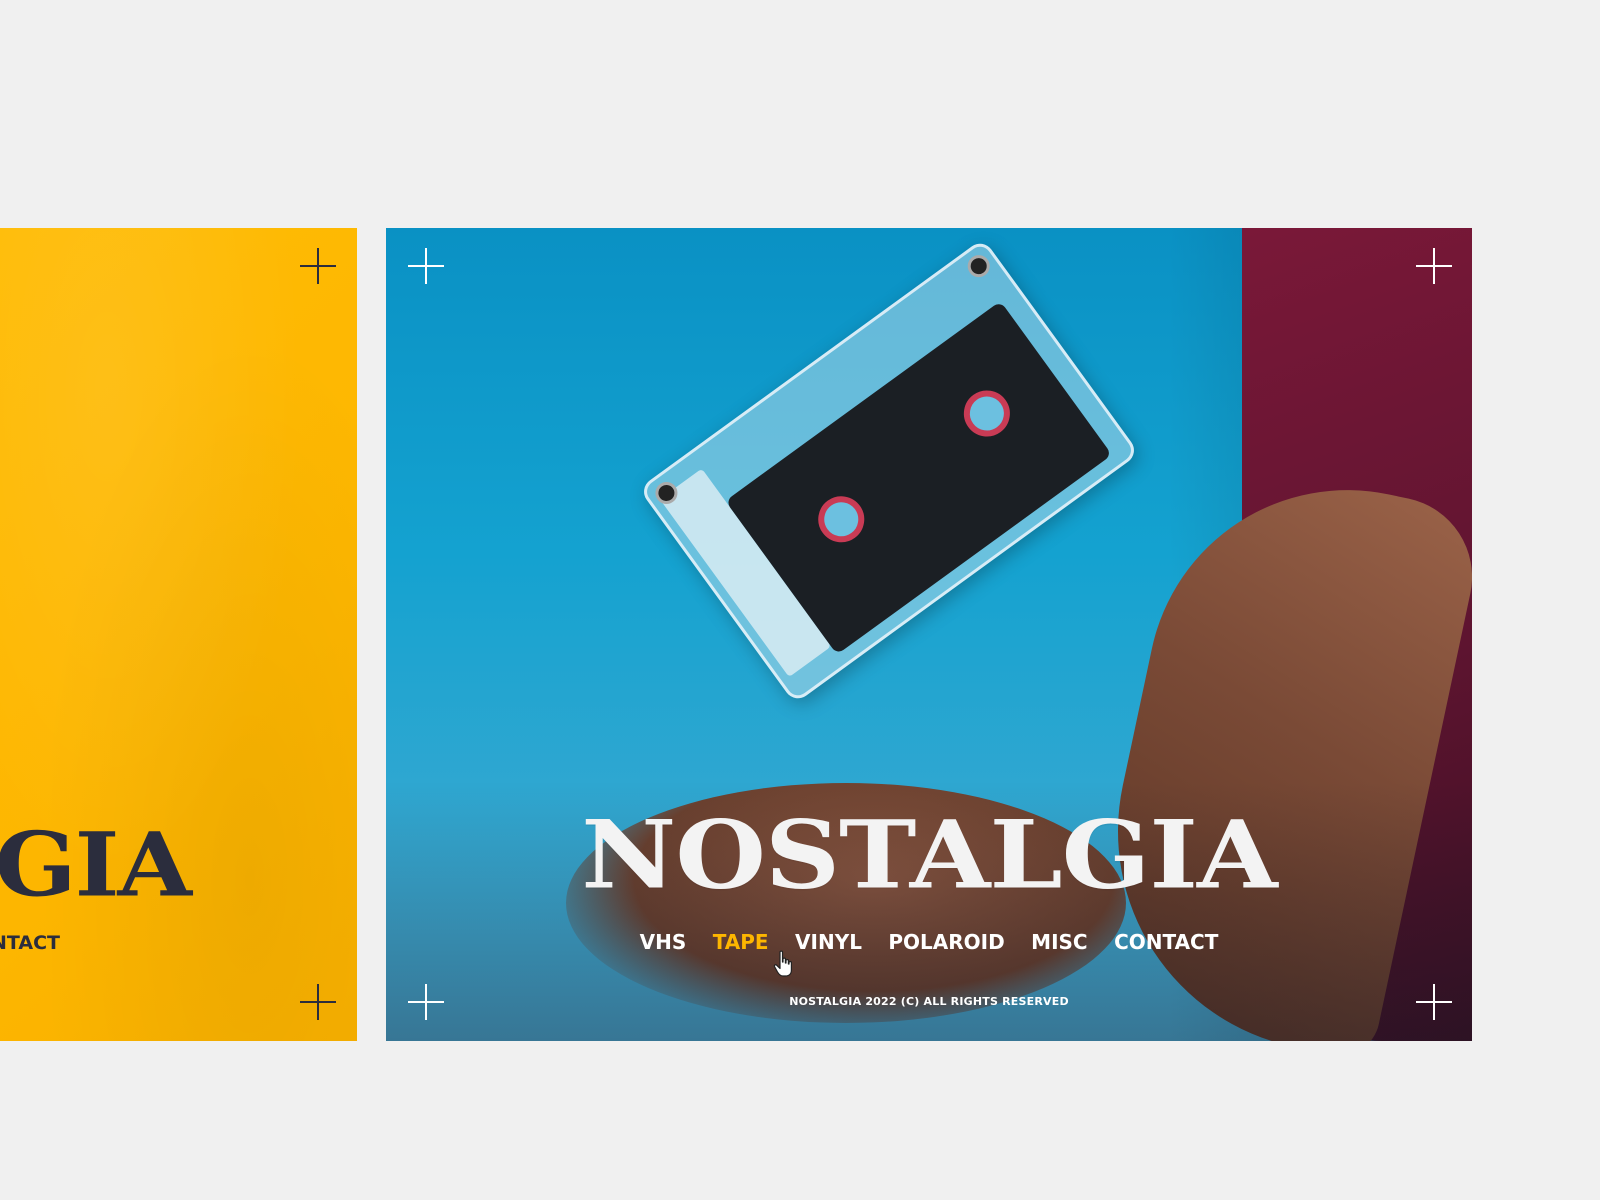  Describe the element at coordinates (889, 471) in the screenshot. I see `cassette-tape-image` at that location.